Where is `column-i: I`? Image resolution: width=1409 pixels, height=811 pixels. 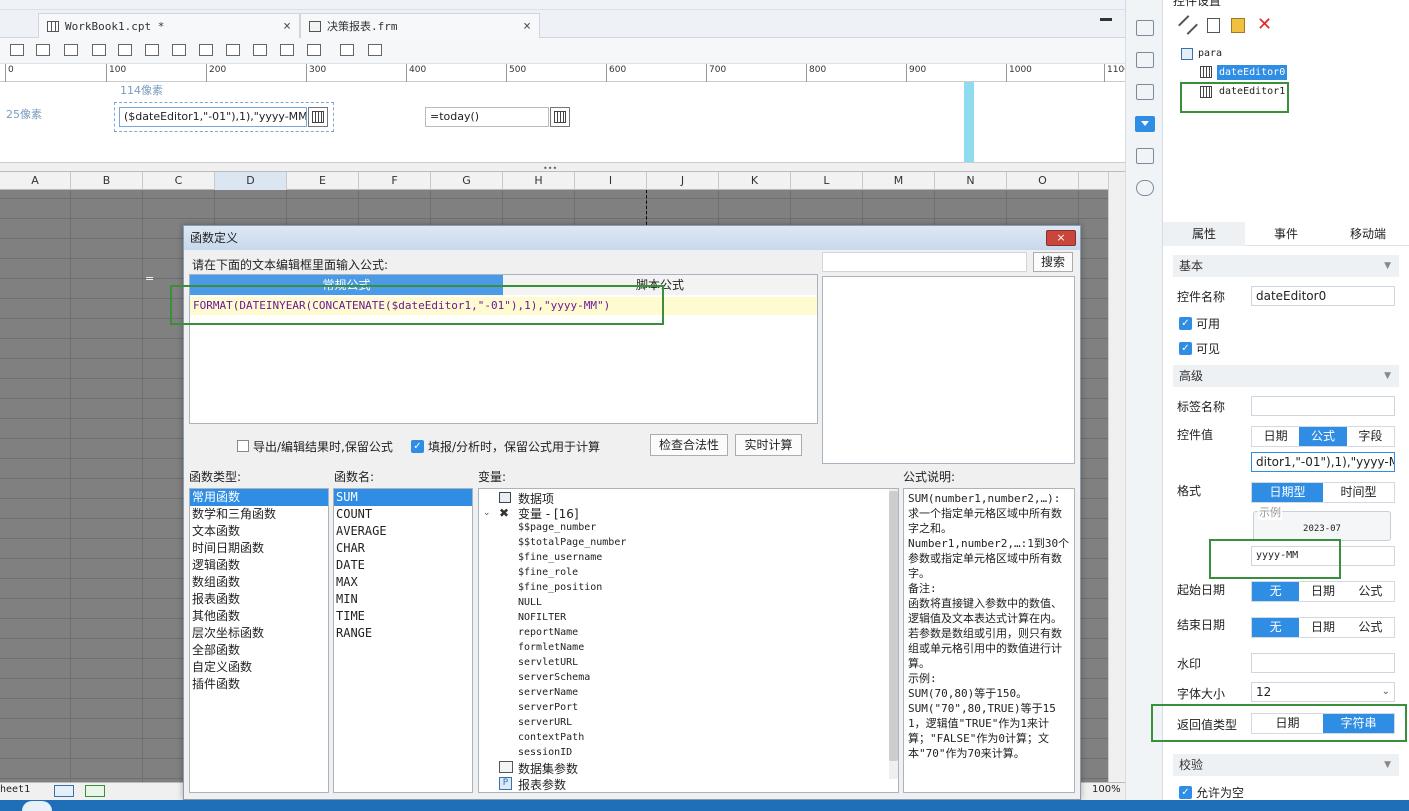
column-i: I is located at coordinates (611, 181).